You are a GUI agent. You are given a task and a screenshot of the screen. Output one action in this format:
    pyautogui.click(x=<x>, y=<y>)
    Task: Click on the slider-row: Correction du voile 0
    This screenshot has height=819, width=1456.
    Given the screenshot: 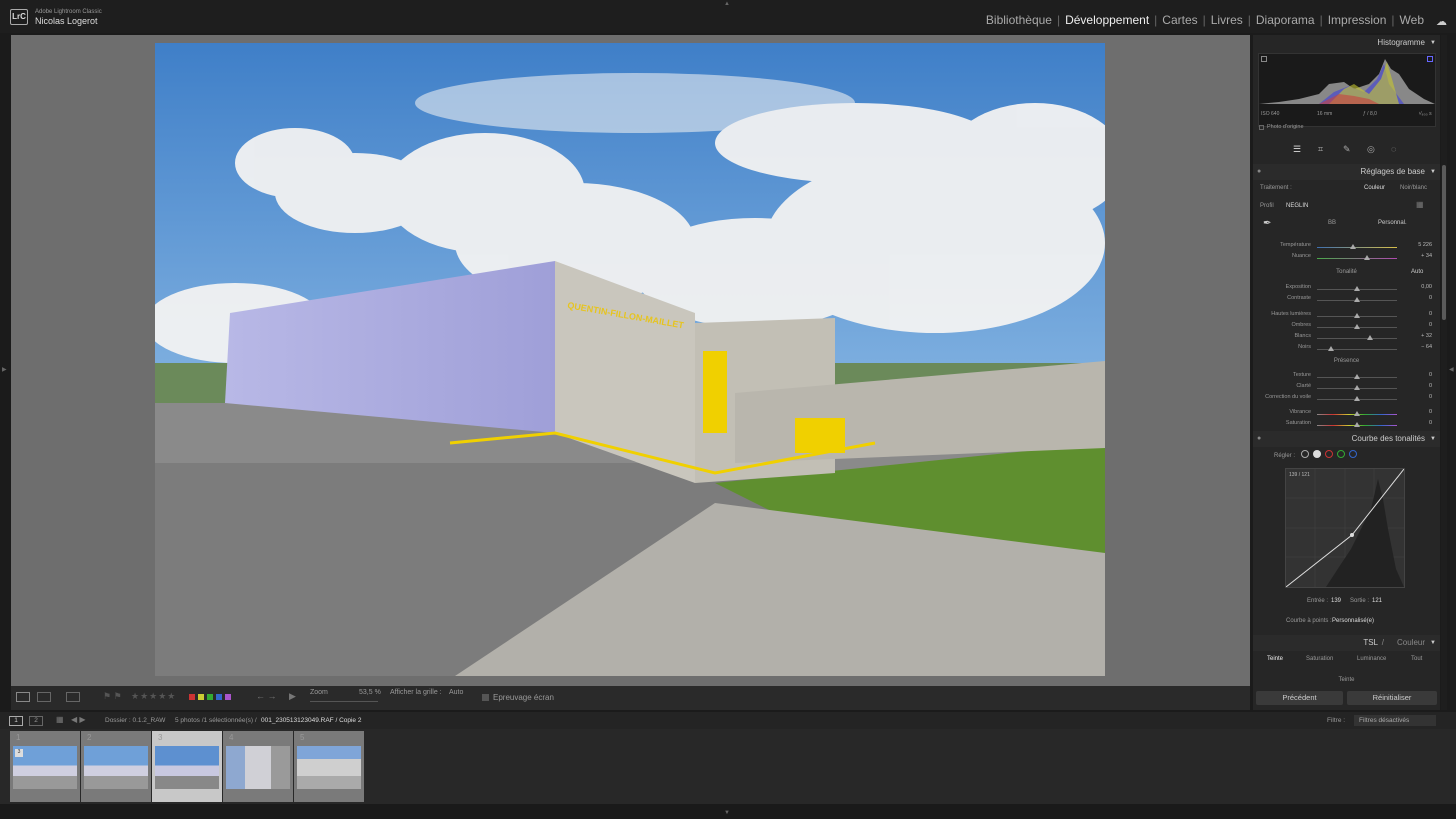 What is the action you would take?
    pyautogui.click(x=1346, y=399)
    